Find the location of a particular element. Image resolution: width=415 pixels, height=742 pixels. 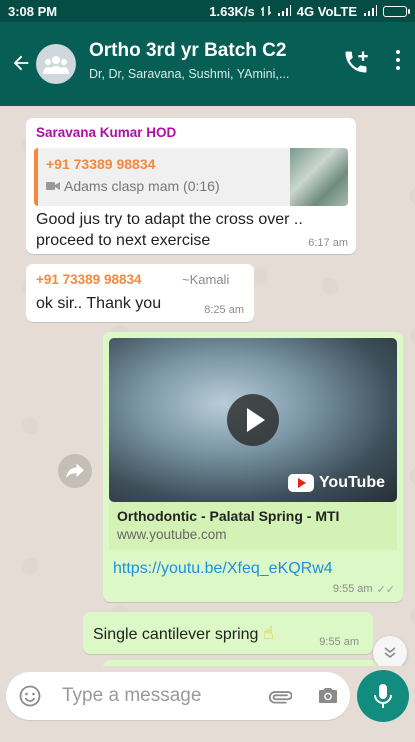

double-chevron-down-icon is located at coordinates (390, 653).